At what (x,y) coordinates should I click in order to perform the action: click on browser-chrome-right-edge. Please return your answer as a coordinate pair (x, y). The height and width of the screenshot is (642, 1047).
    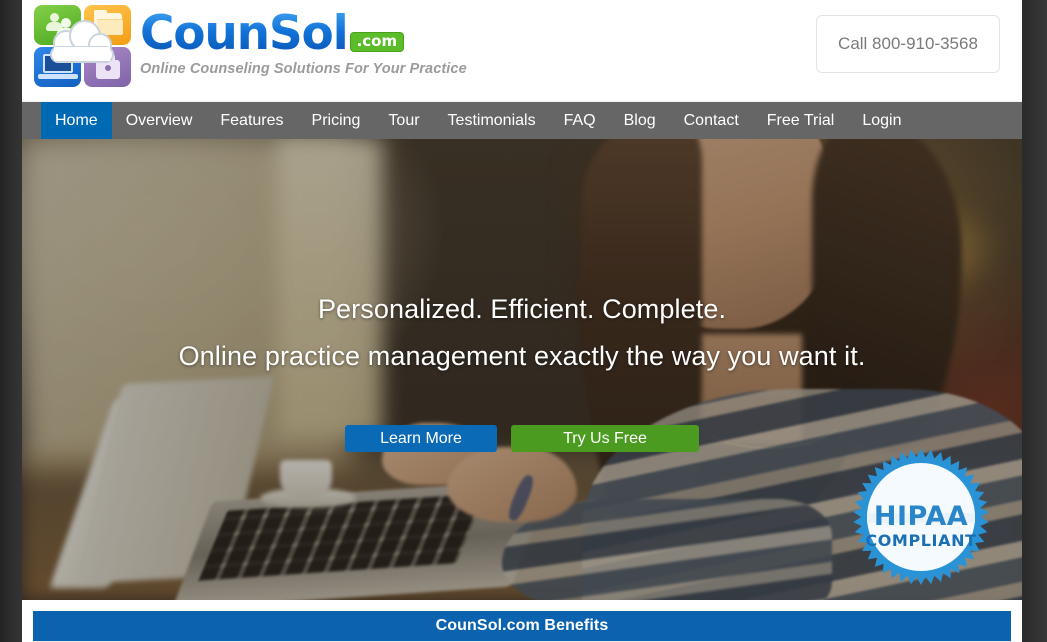
    Looking at the image, I should click on (1034, 321).